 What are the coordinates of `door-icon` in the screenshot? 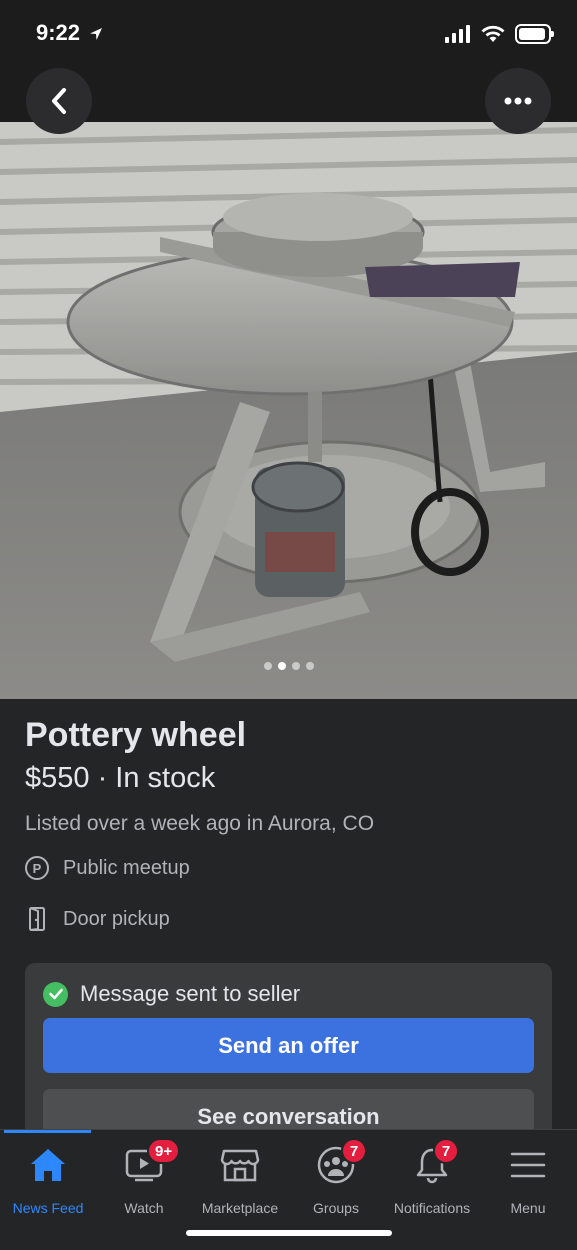 It's located at (37, 919).